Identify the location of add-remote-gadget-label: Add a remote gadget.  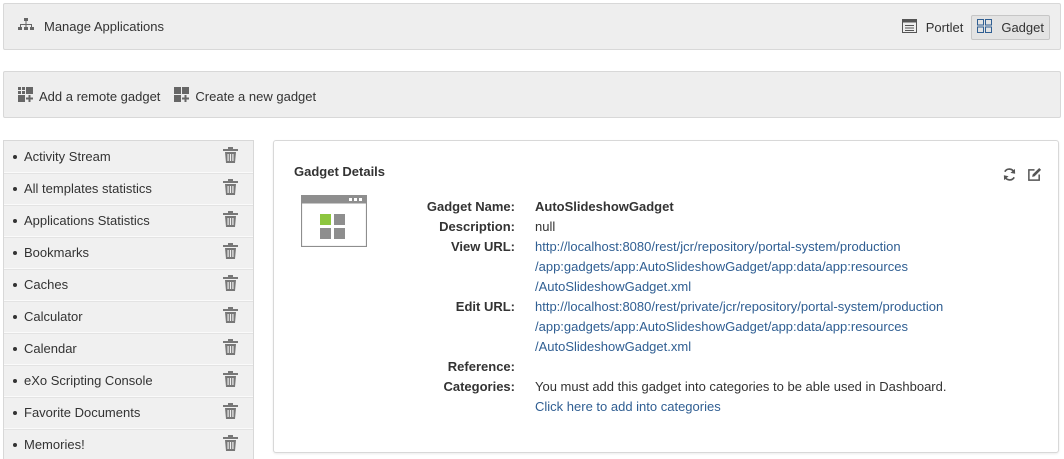
(100, 96).